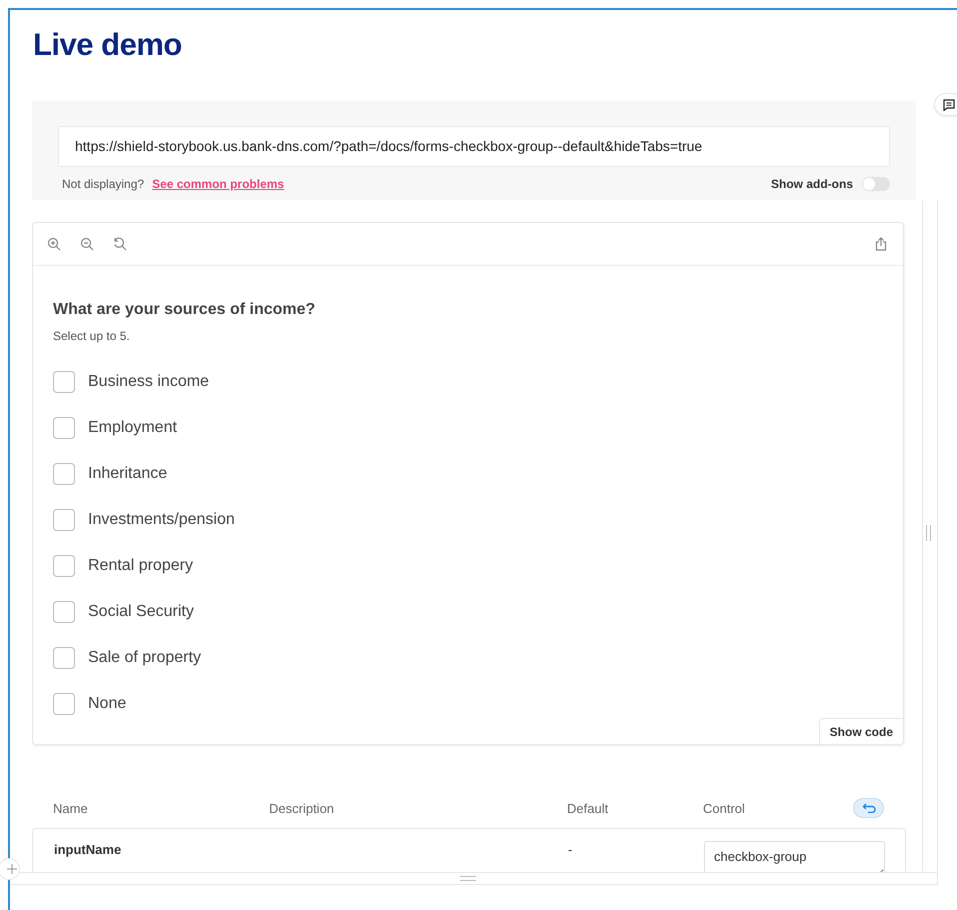 The image size is (957, 910). What do you see at coordinates (588, 808) in the screenshot?
I see `column-header: Default` at bounding box center [588, 808].